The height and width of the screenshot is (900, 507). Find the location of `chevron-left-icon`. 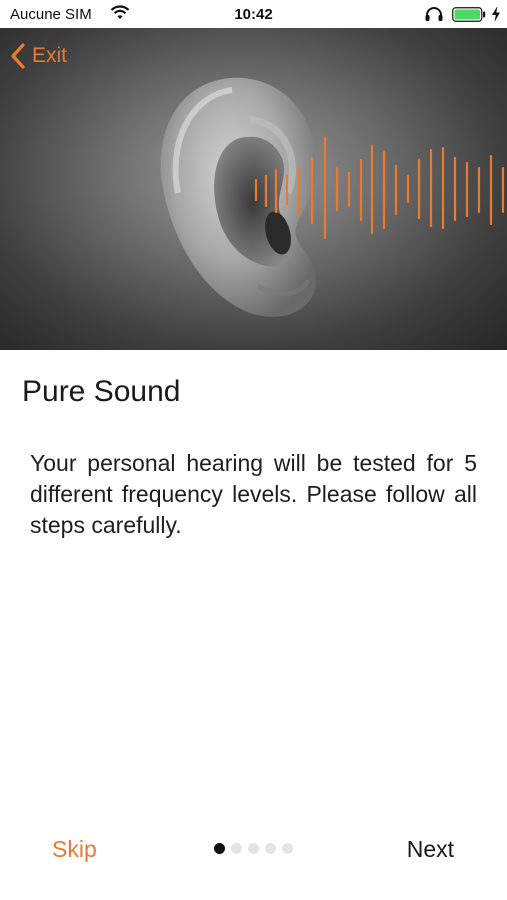

chevron-left-icon is located at coordinates (18, 56).